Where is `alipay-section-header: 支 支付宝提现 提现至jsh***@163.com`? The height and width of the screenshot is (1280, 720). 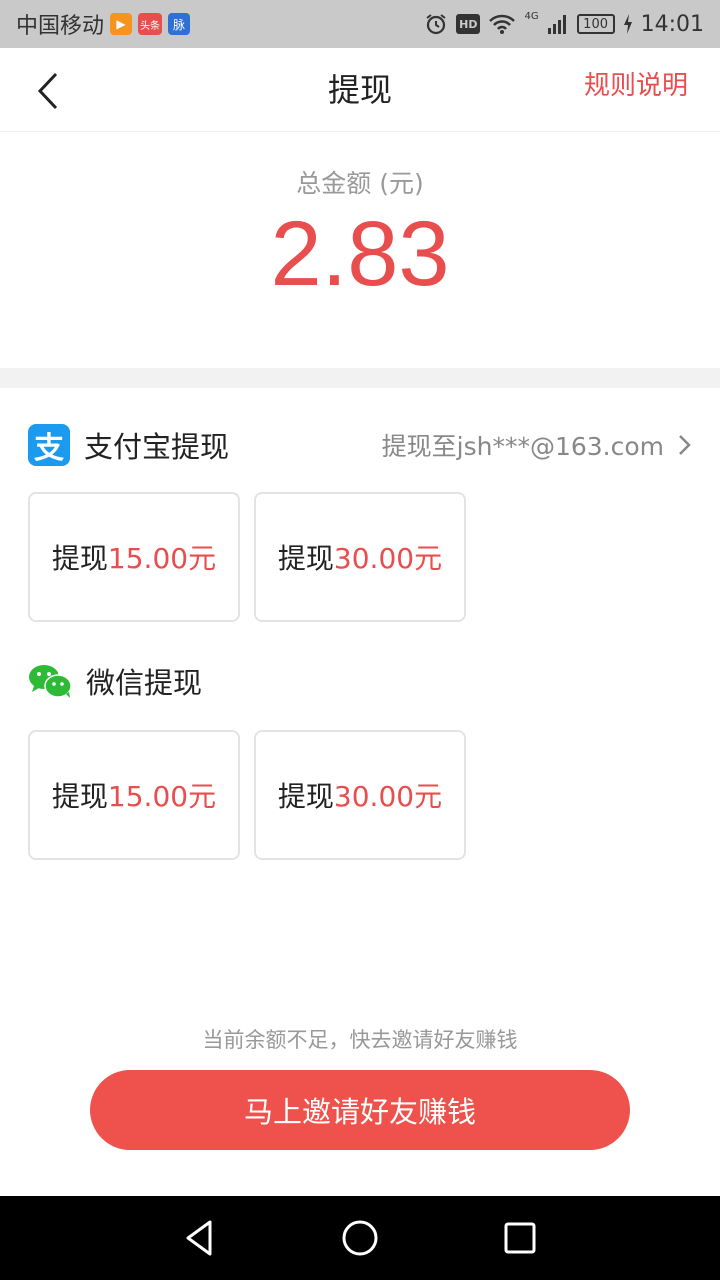
alipay-section-header: 支 支付宝提现 提现至jsh***@163.com is located at coordinates (360, 445).